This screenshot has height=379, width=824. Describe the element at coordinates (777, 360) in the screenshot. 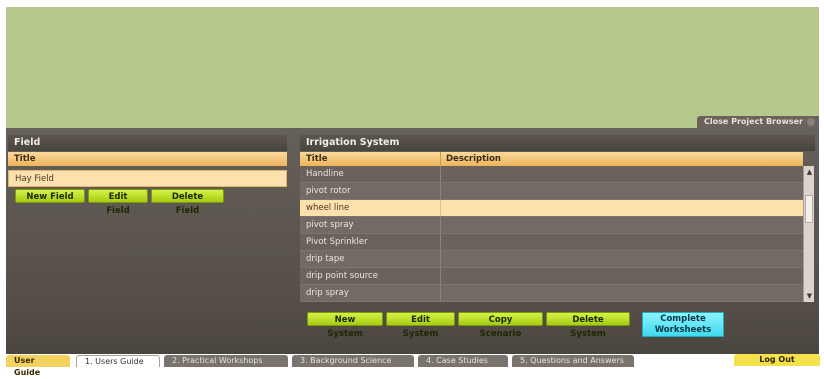

I see `log-out-button: Log Out` at that location.